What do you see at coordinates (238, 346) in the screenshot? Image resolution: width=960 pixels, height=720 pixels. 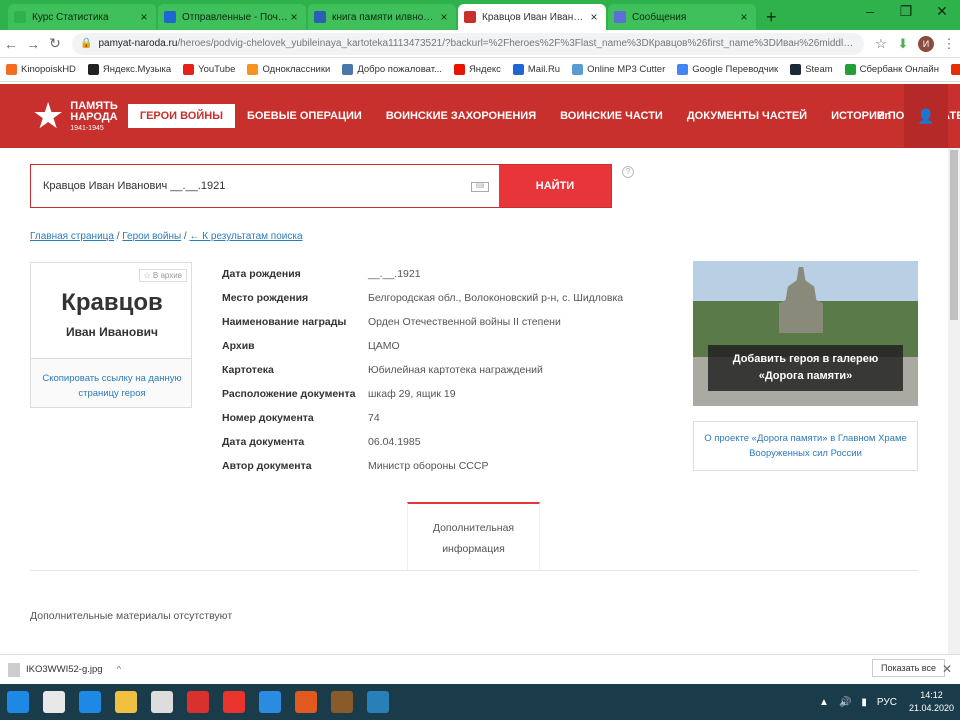 I see `detail-label: Архив` at bounding box center [238, 346].